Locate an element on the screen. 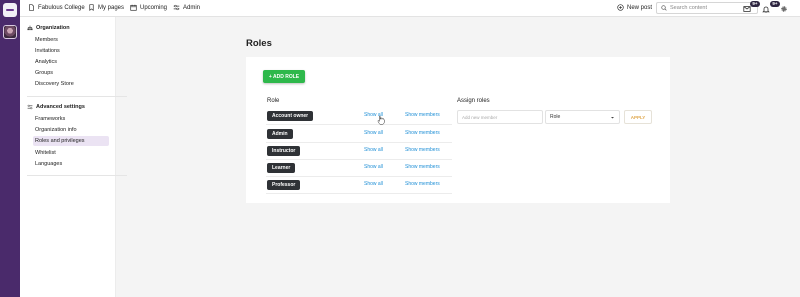 The width and height of the screenshot is (800, 297). sidebar-item-languages: Languages is located at coordinates (73, 164).